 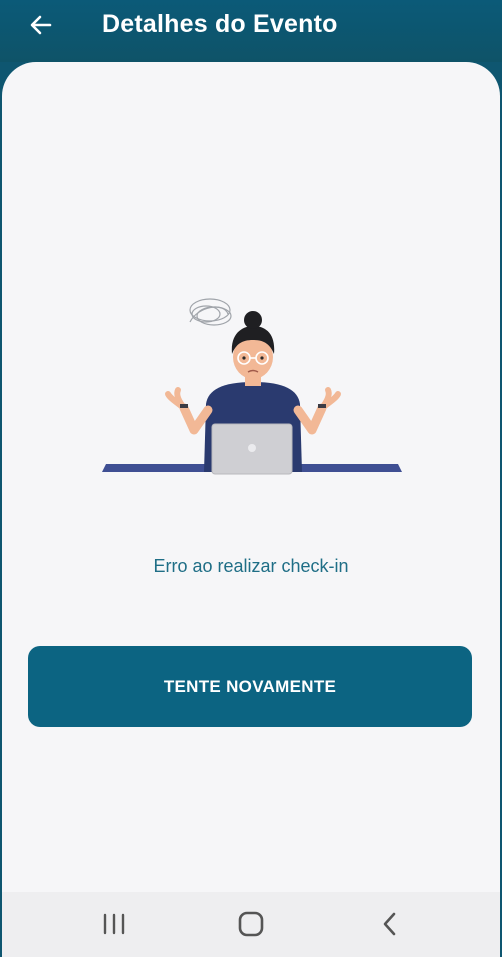 What do you see at coordinates (220, 24) in the screenshot?
I see `page-title: Detalhes do Evento` at bounding box center [220, 24].